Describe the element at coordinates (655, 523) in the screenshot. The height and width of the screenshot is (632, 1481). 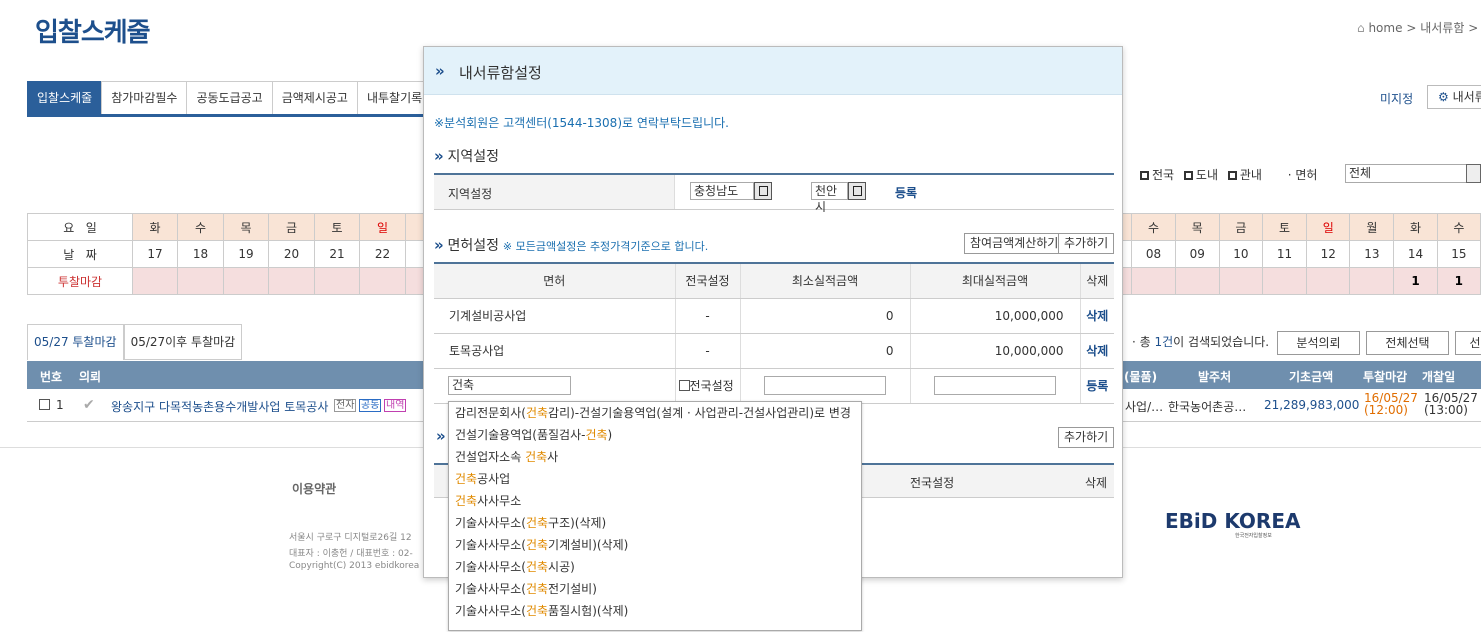
I see `autocomplete-item: 기술사사무소(건축구조)(삭제)` at that location.